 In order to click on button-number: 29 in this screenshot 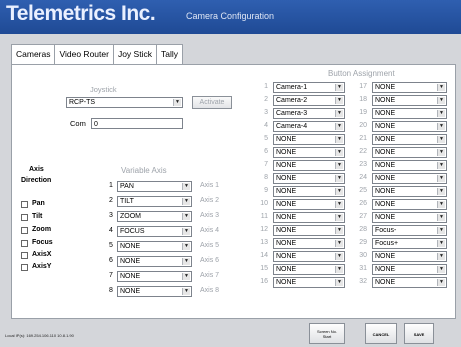, I will do `click(363, 242)`.